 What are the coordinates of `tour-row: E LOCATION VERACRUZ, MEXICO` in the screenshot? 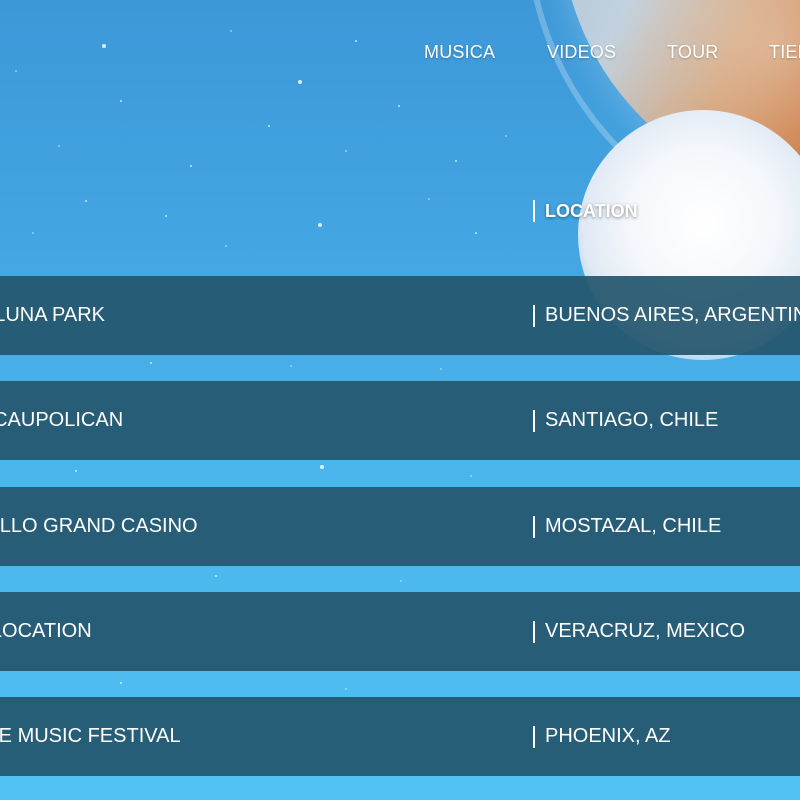 It's located at (400, 631).